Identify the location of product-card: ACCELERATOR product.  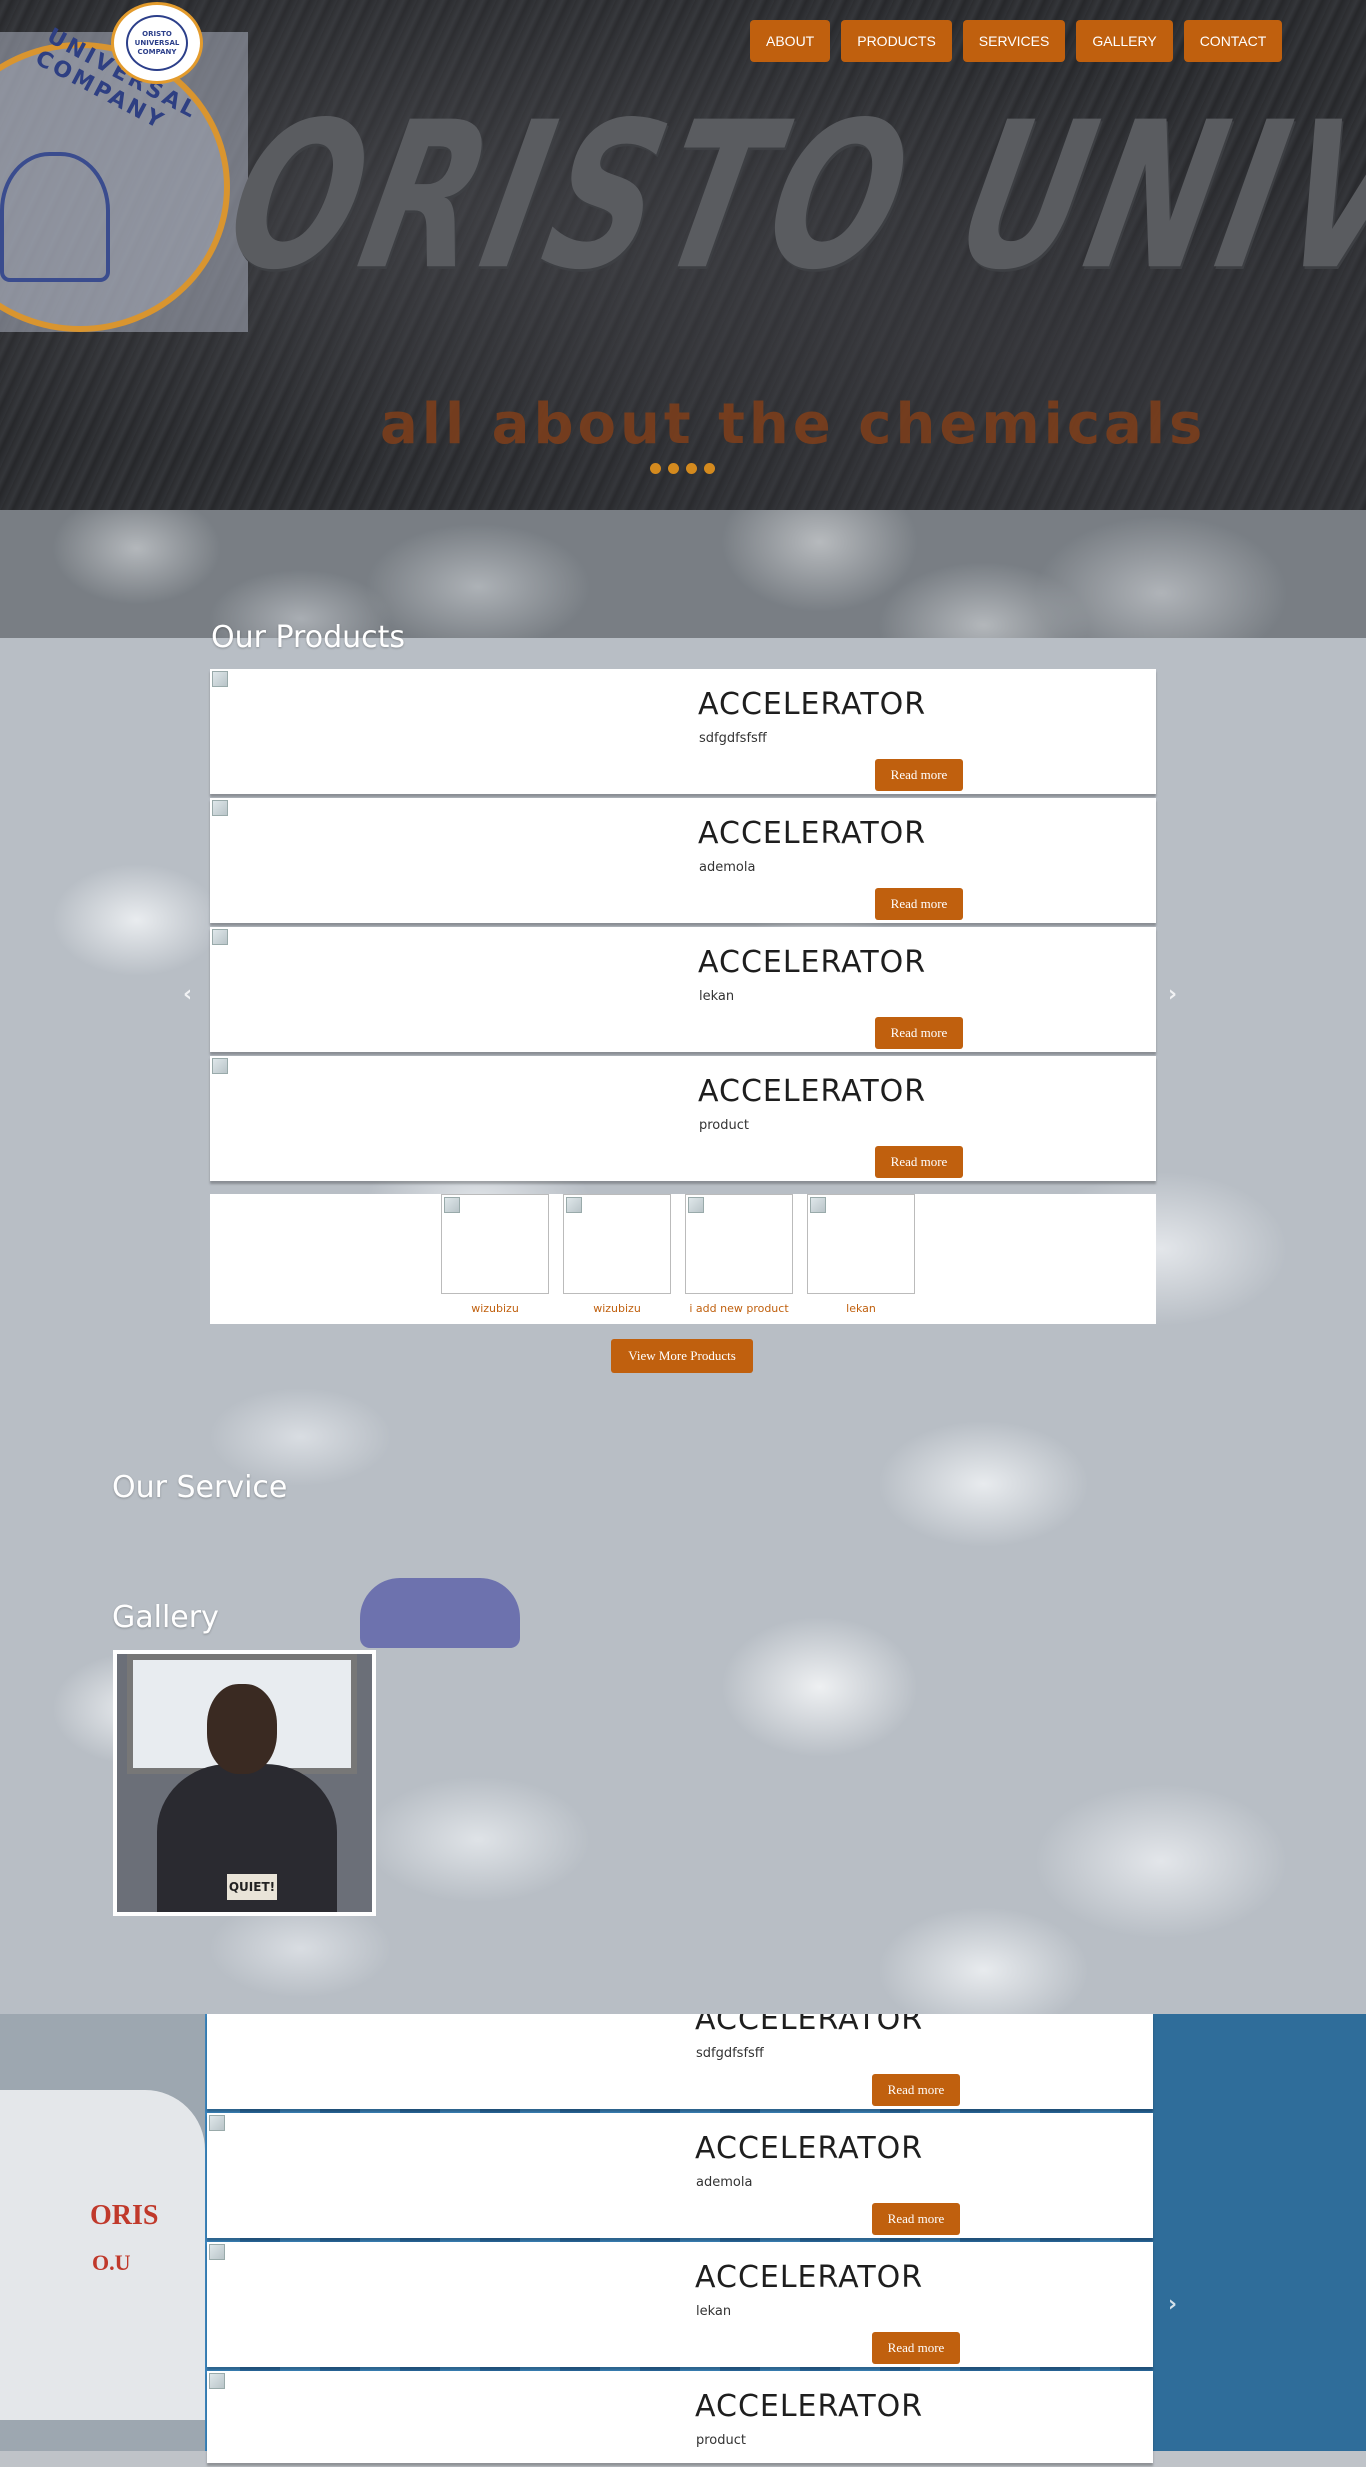
(680, 2417).